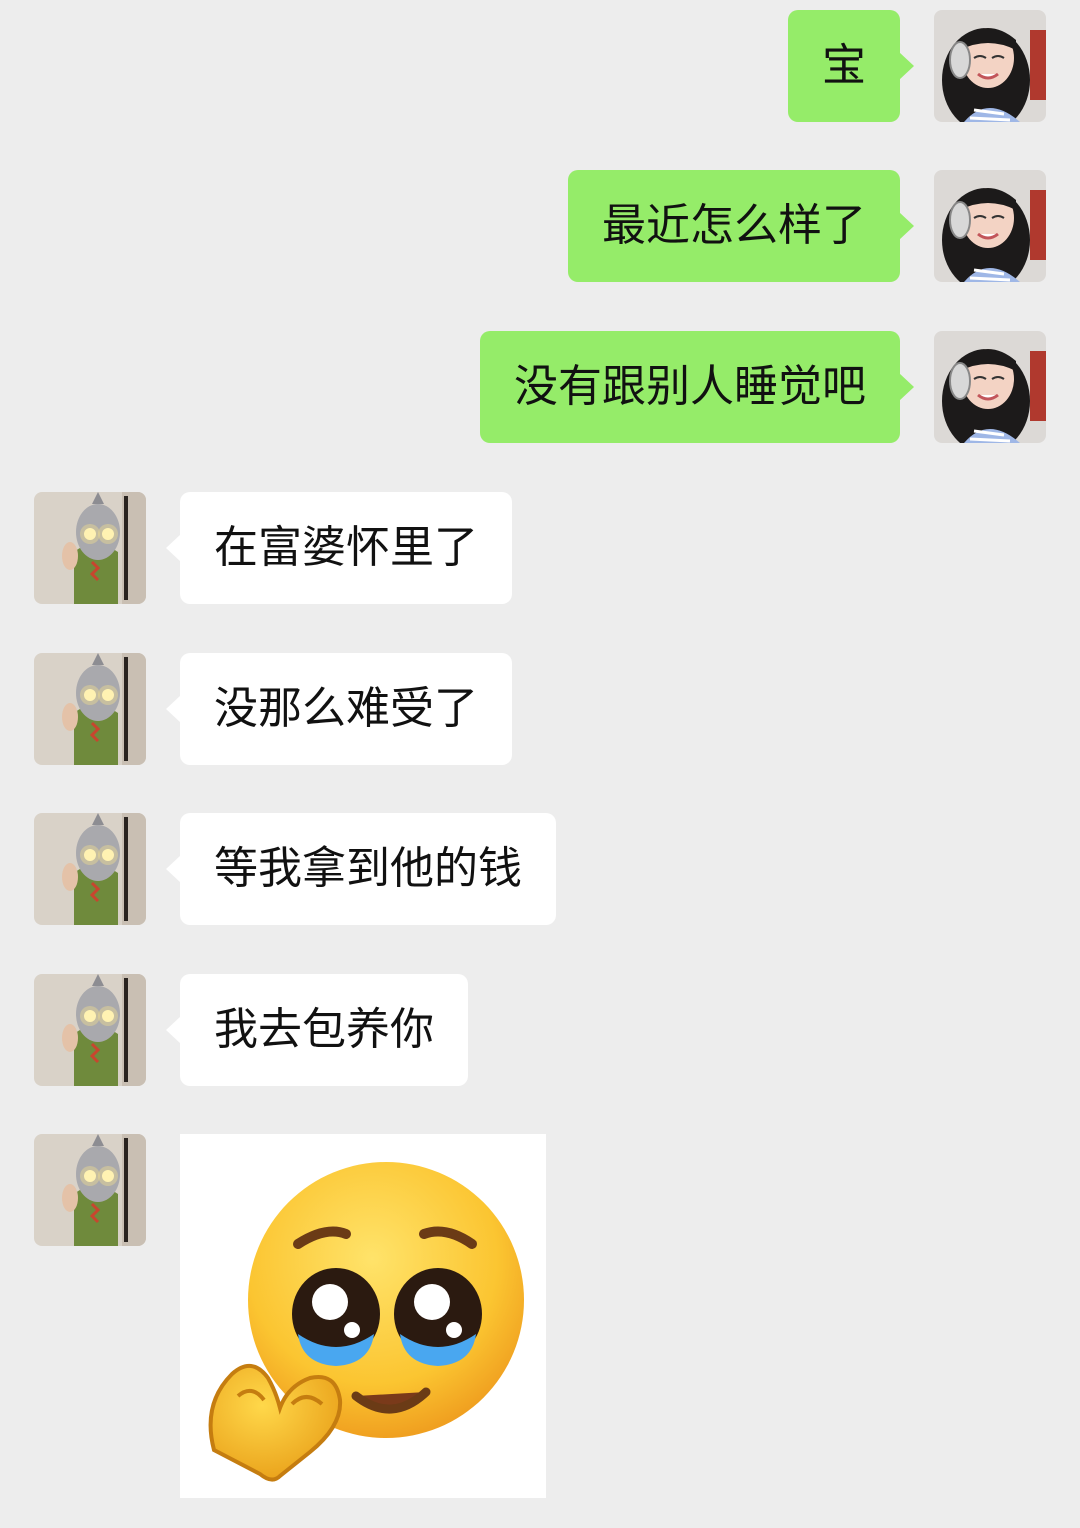 The height and width of the screenshot is (1528, 1080). I want to click on message-bubble: 等我拿到他的钱, so click(361, 869).